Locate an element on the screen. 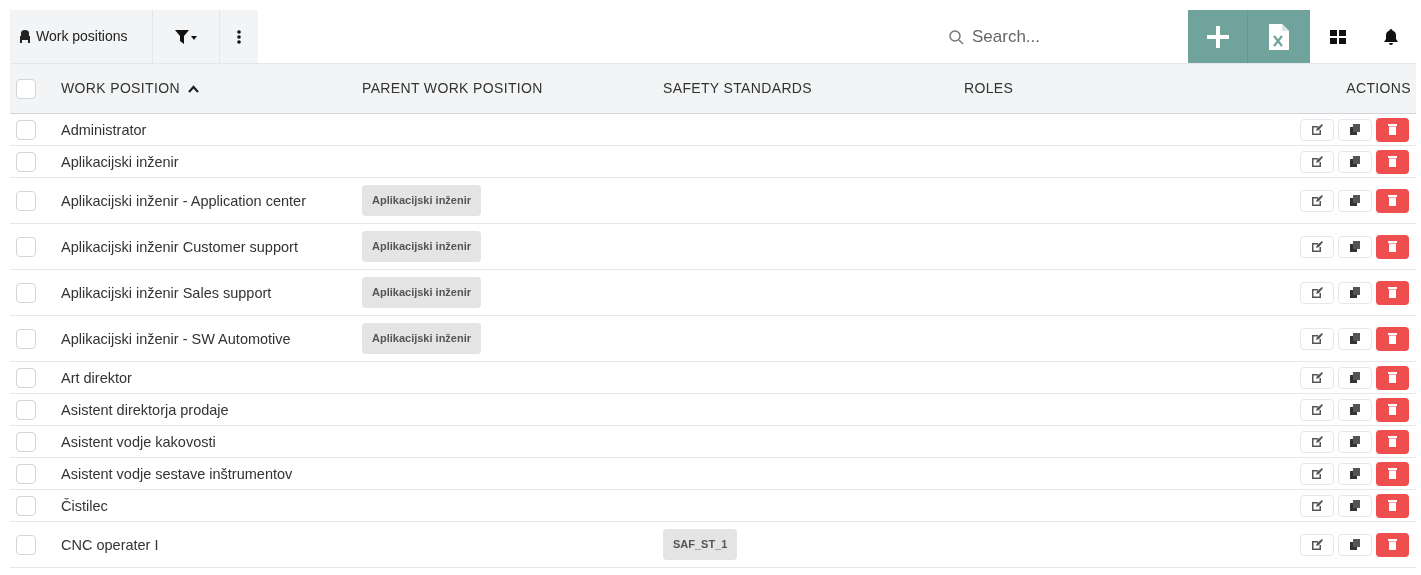 This screenshot has width=1421, height=575. column-header: ROLES is located at coordinates (989, 88).